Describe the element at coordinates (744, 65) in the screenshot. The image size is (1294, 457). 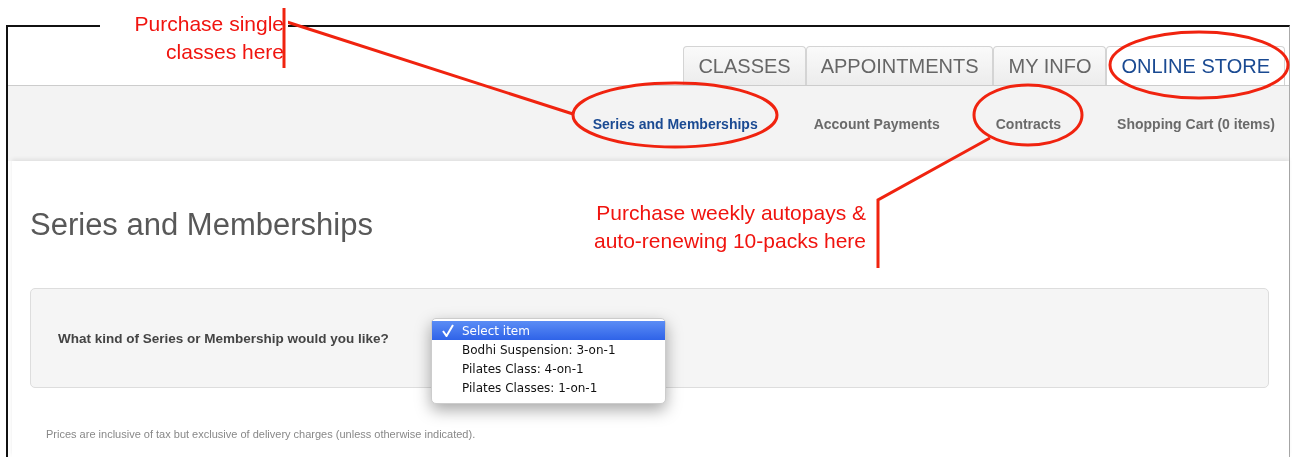
I see `nav-tab: CLASSES` at that location.